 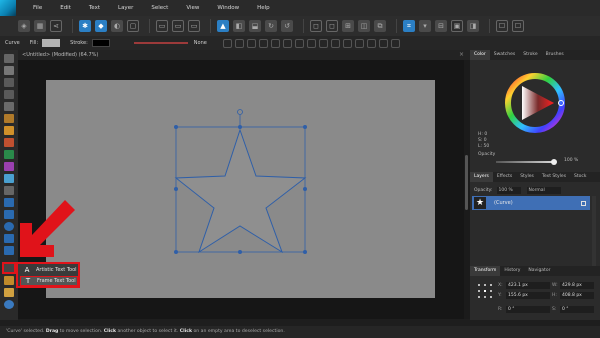 I want to click on layers-opacity-label: Opacity:, so click(x=483, y=190).